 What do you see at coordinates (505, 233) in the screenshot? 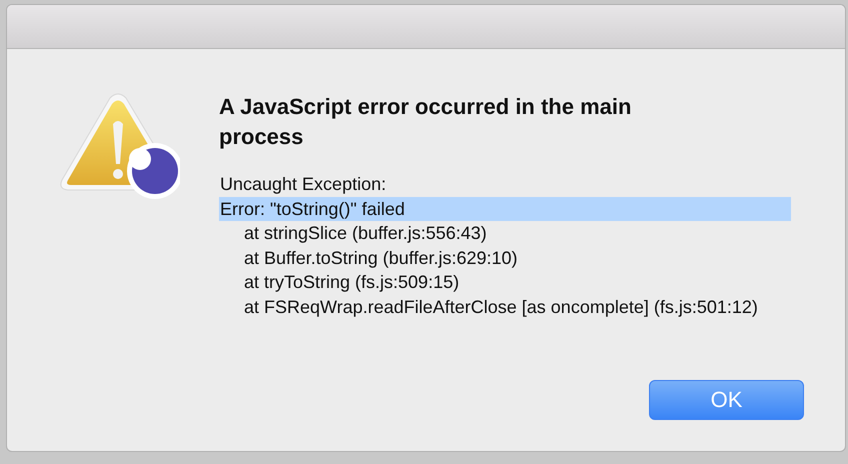
I see `stack-frame: at stringSlice (buffer.js:556:43)` at bounding box center [505, 233].